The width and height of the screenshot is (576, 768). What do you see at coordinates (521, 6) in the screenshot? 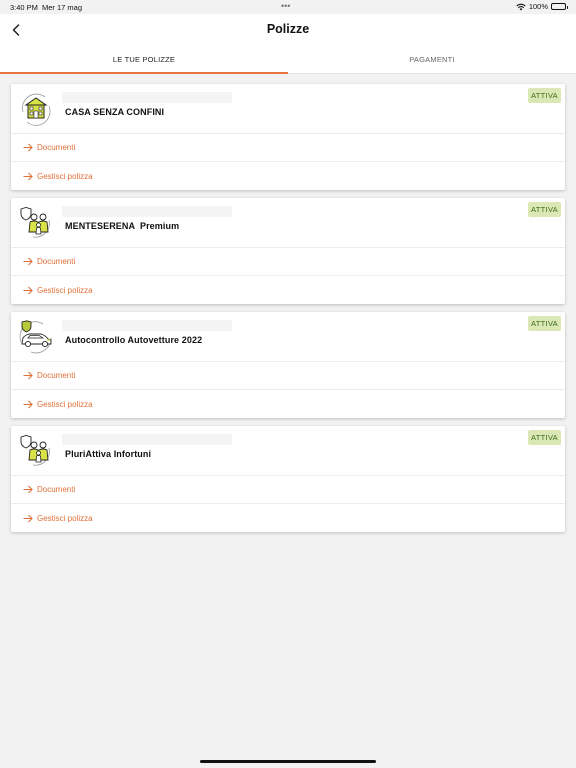
I see `wifi-icon` at bounding box center [521, 6].